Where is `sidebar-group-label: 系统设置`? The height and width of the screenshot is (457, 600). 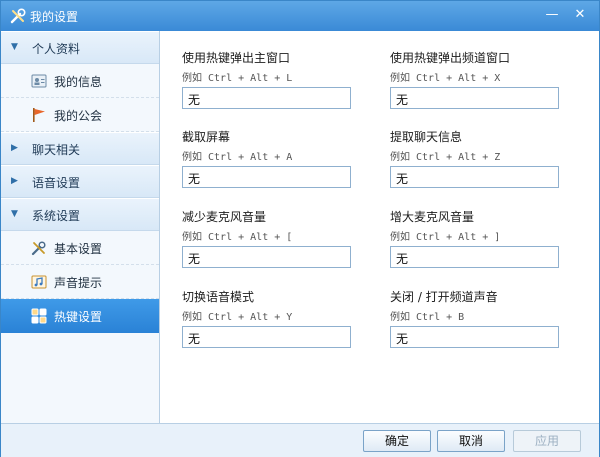 sidebar-group-label: 系统设置 is located at coordinates (56, 216).